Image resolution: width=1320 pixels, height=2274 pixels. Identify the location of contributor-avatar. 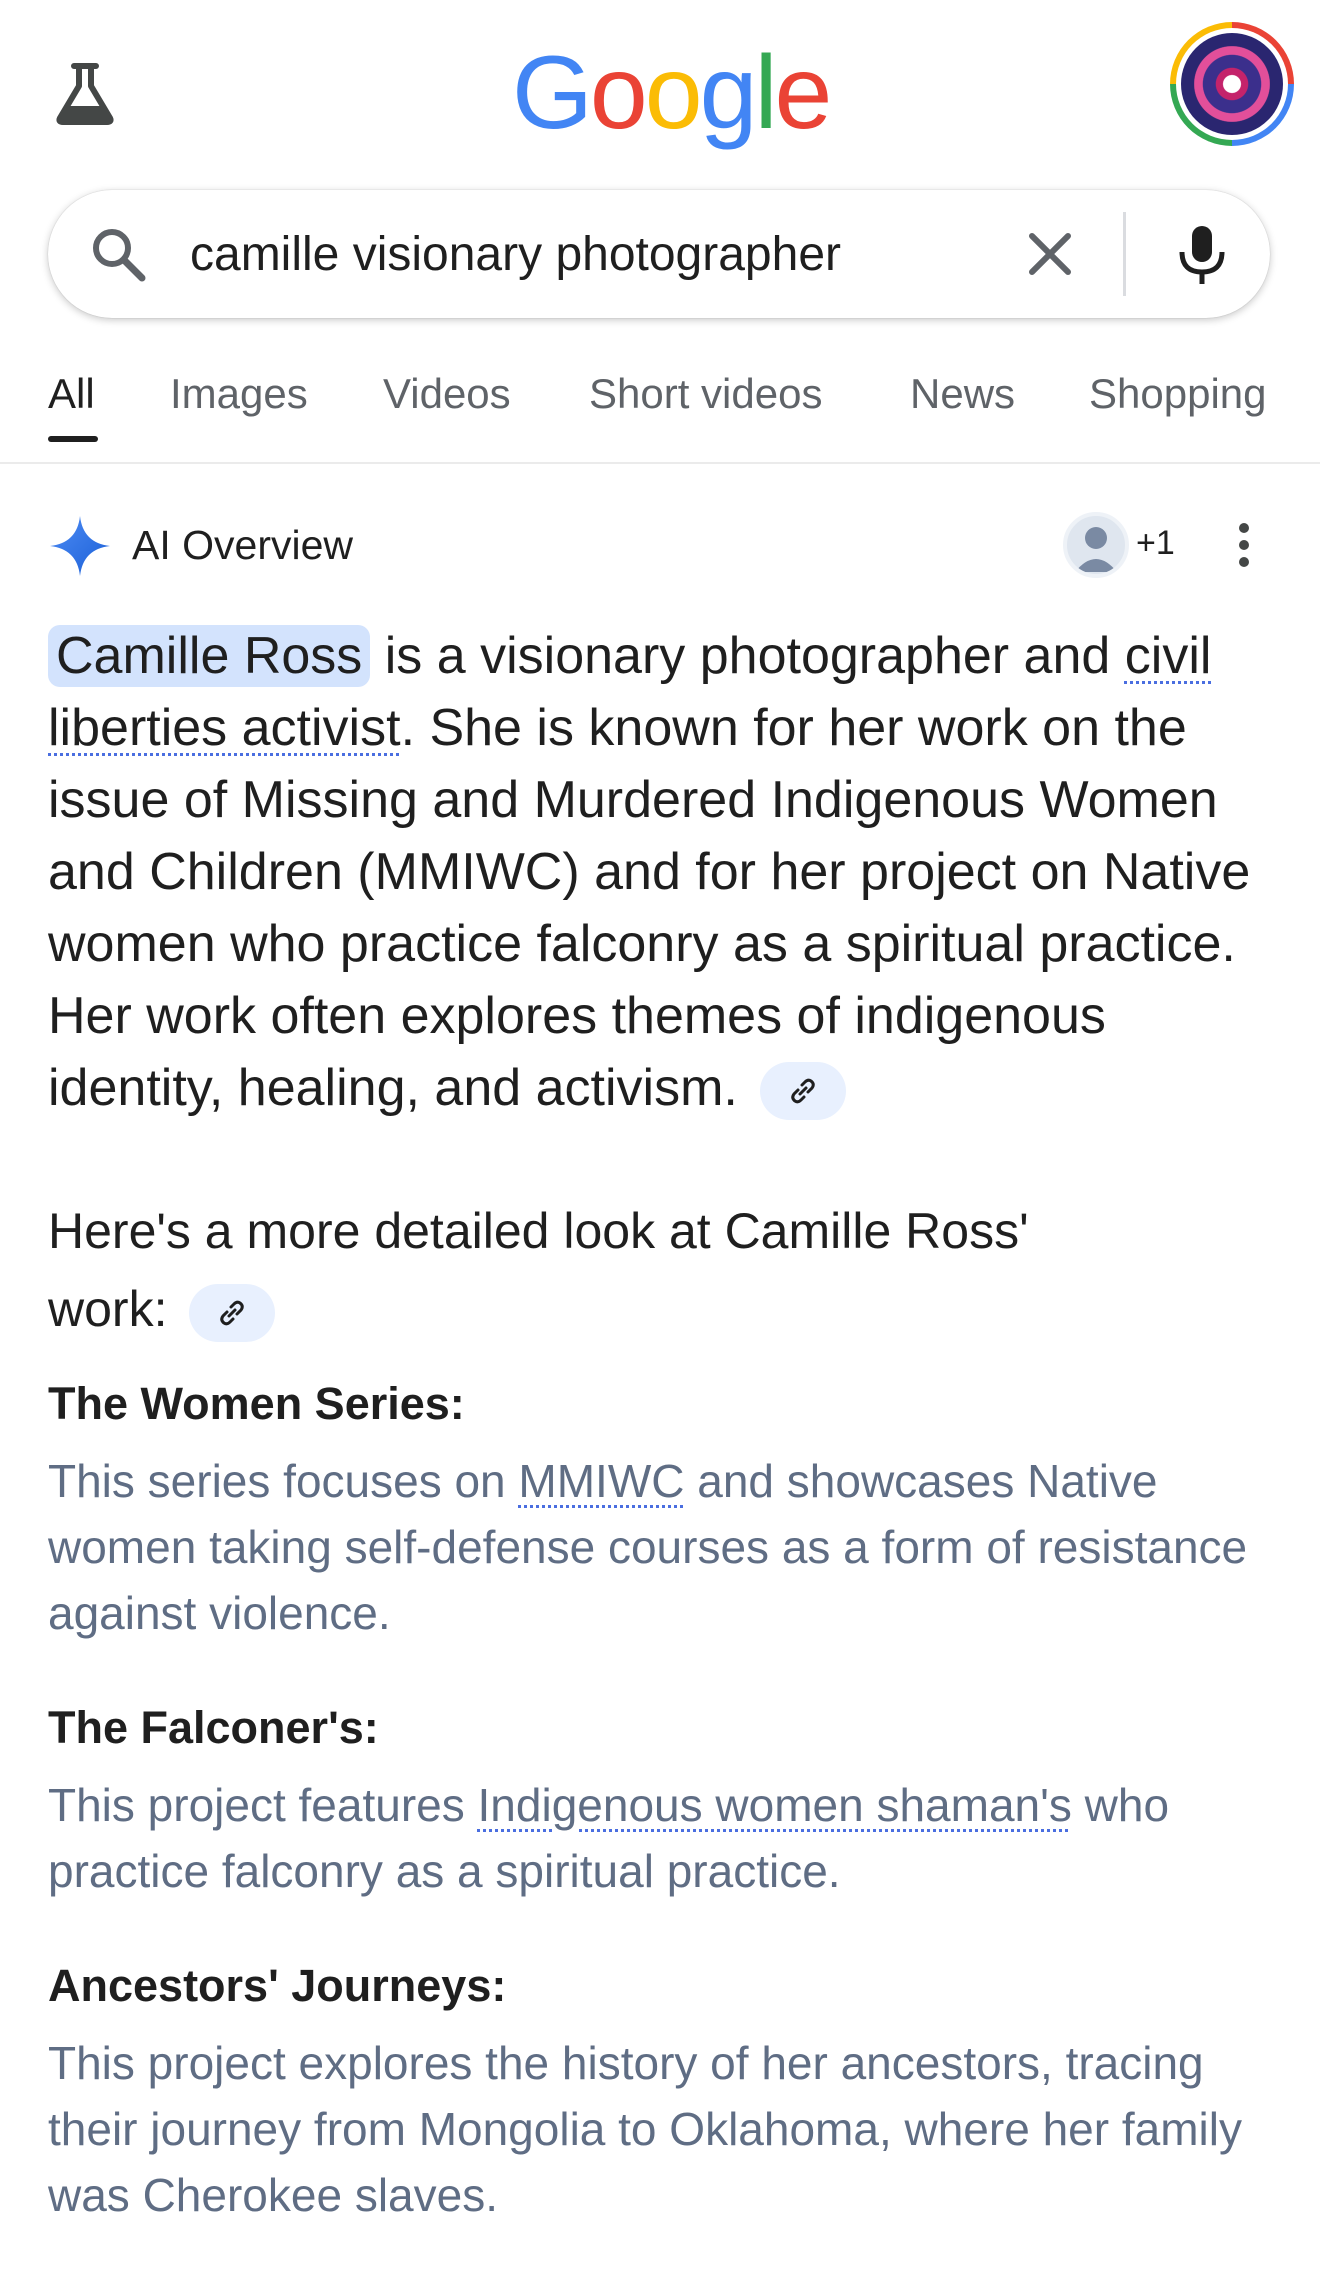
(1096, 545).